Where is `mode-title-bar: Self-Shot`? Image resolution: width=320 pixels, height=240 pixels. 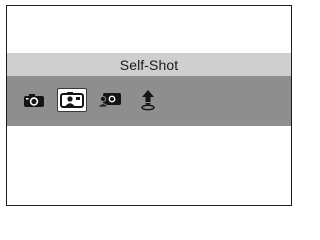
mode-title-bar: Self-Shot is located at coordinates (149, 64).